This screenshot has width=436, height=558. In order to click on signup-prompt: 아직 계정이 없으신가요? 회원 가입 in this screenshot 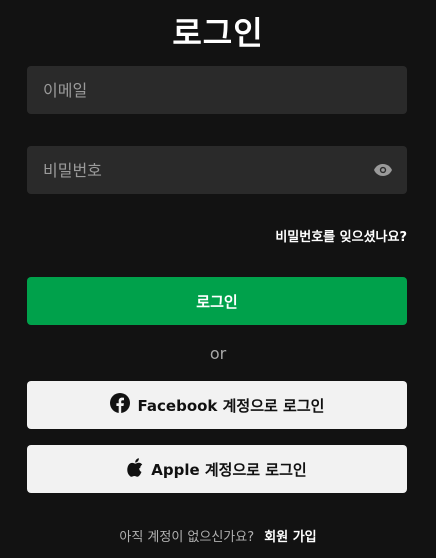, I will do `click(218, 535)`.